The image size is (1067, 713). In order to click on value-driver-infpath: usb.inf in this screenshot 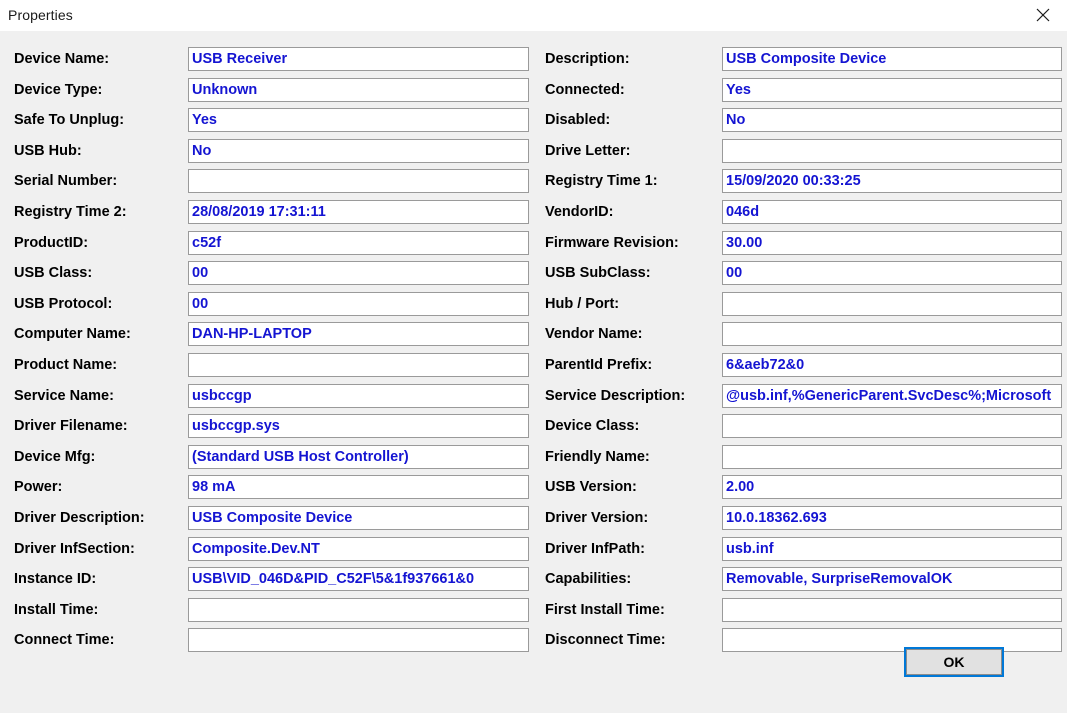, I will do `click(750, 548)`.